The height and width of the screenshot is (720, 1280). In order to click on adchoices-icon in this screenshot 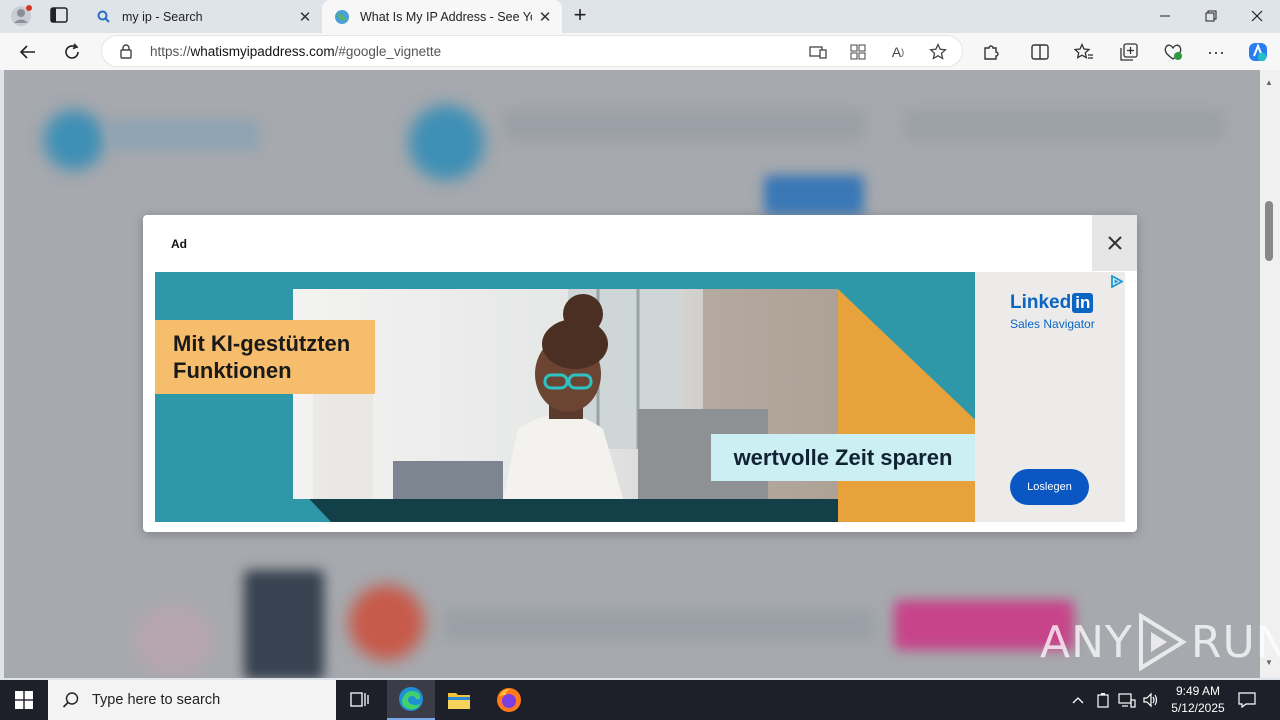, I will do `click(1116, 281)`.